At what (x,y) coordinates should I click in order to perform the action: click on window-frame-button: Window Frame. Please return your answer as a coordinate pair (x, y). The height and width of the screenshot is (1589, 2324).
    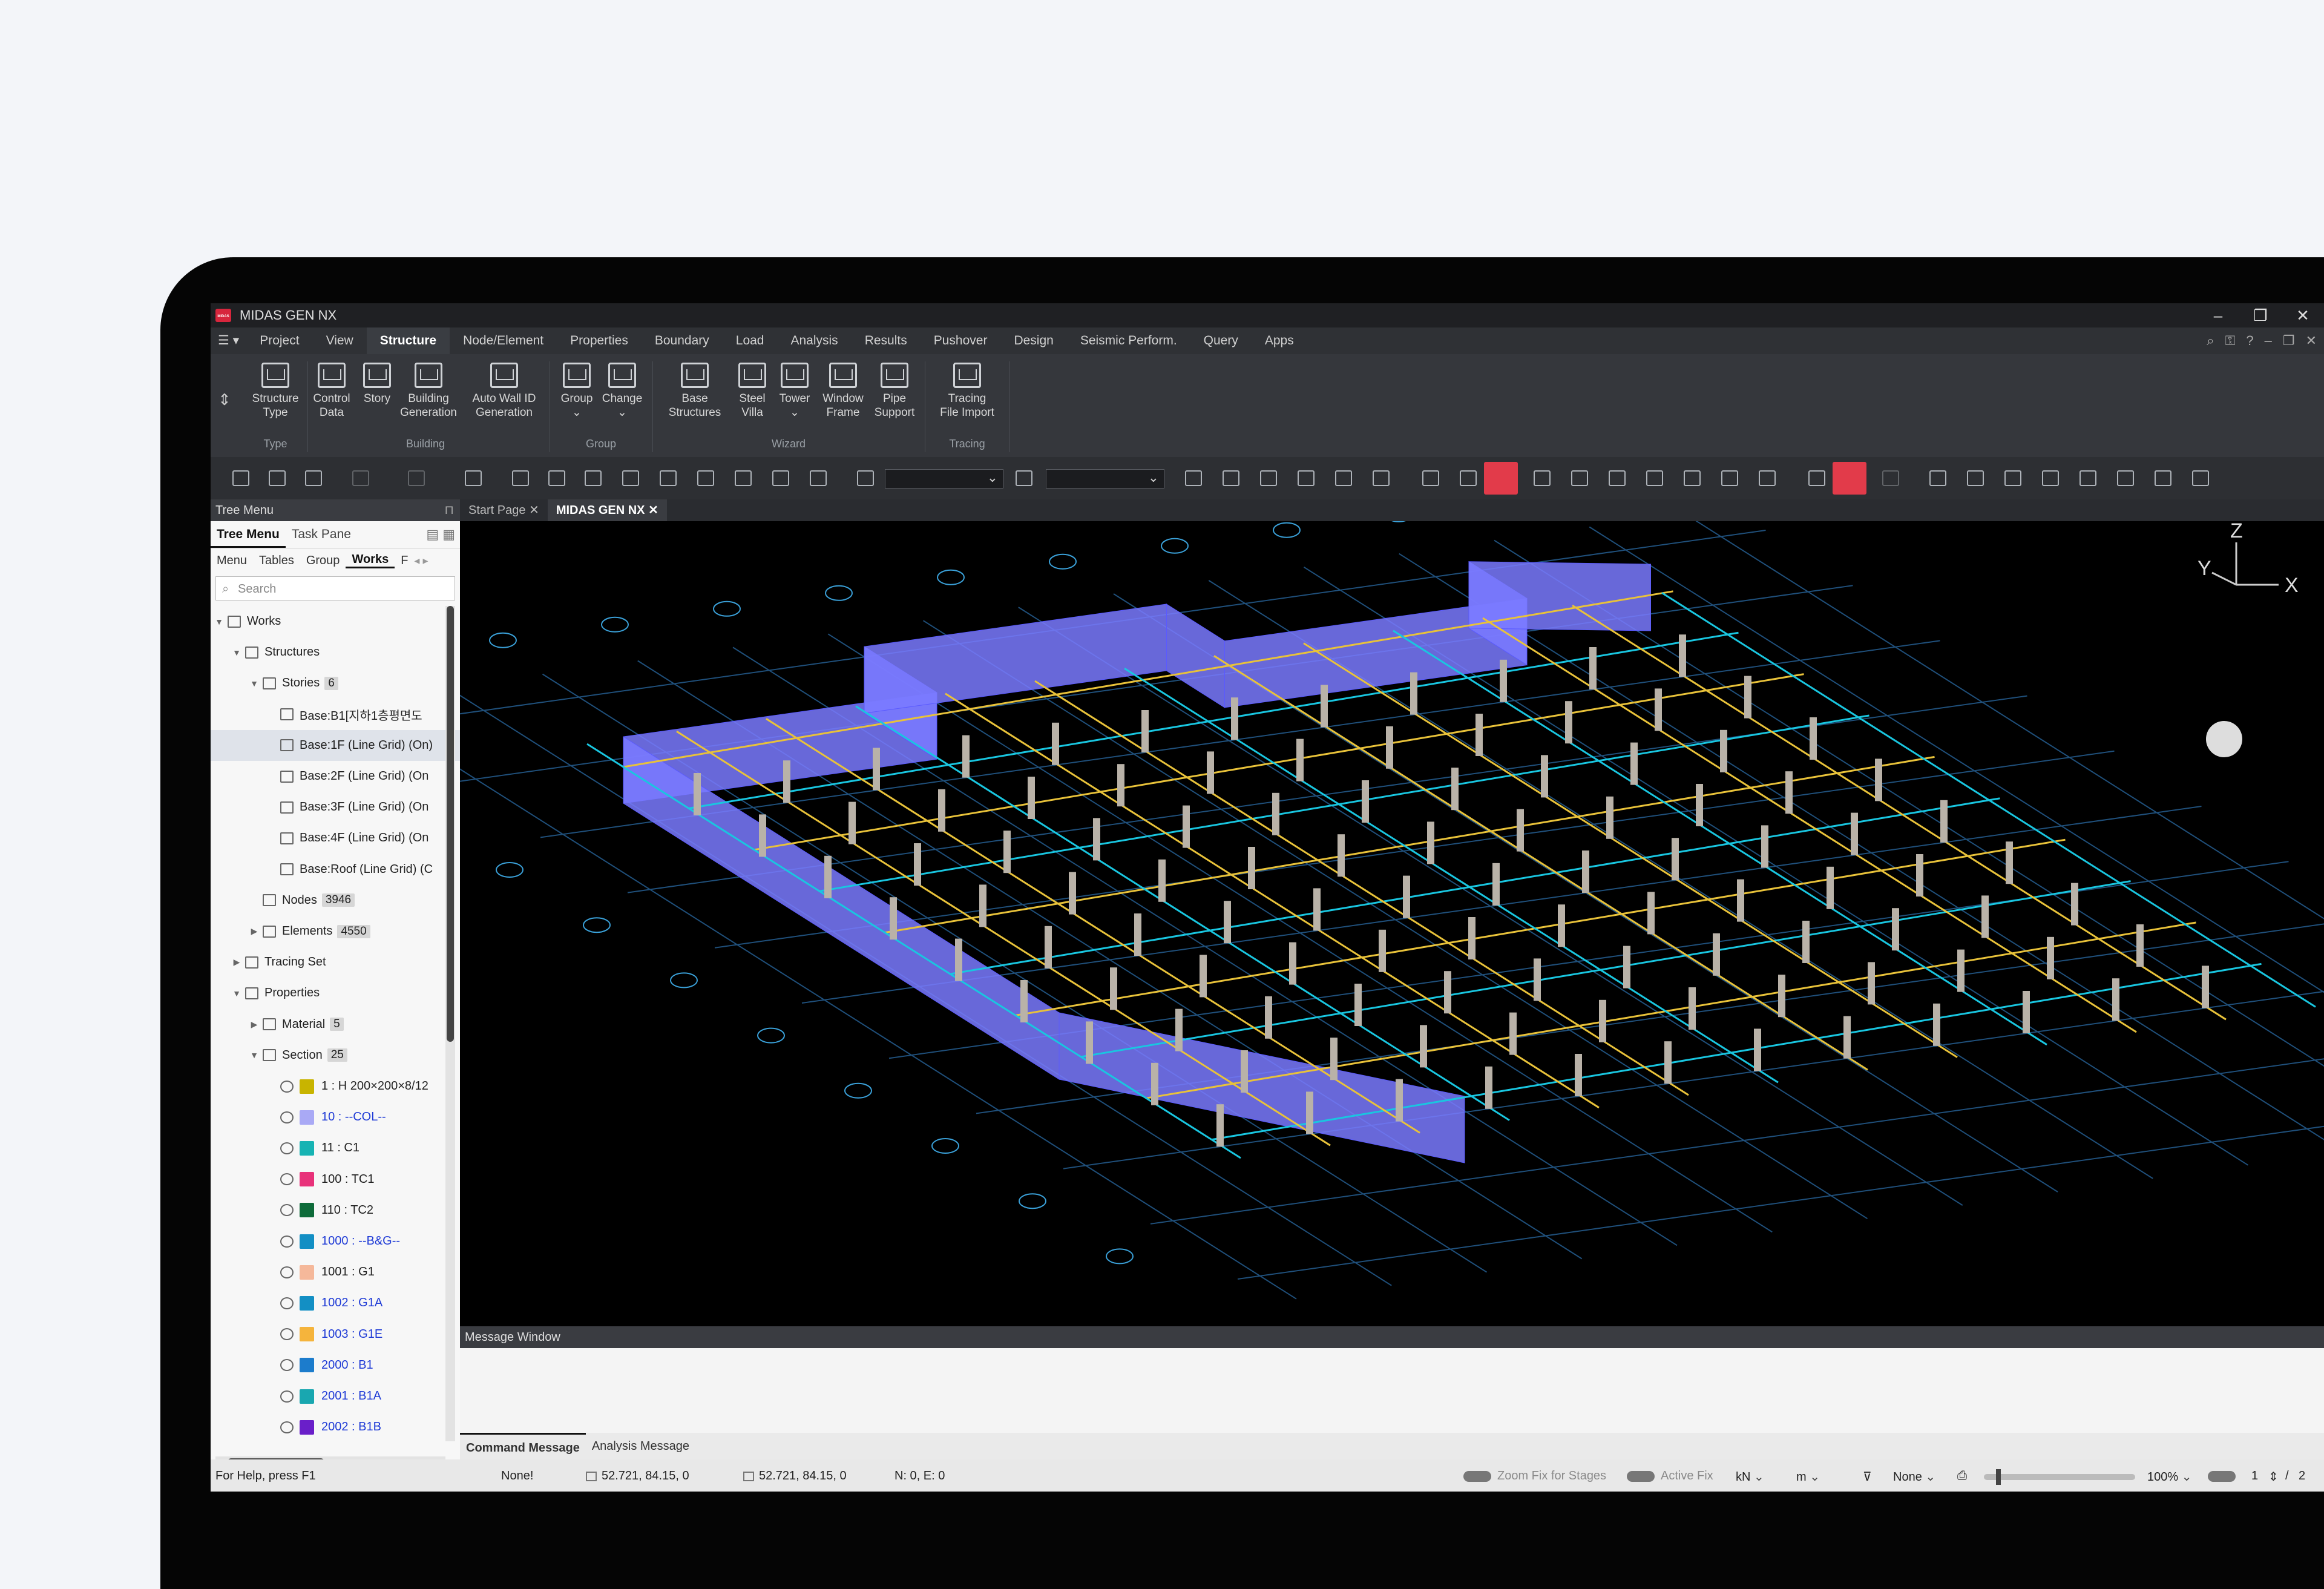
    Looking at the image, I should click on (843, 391).